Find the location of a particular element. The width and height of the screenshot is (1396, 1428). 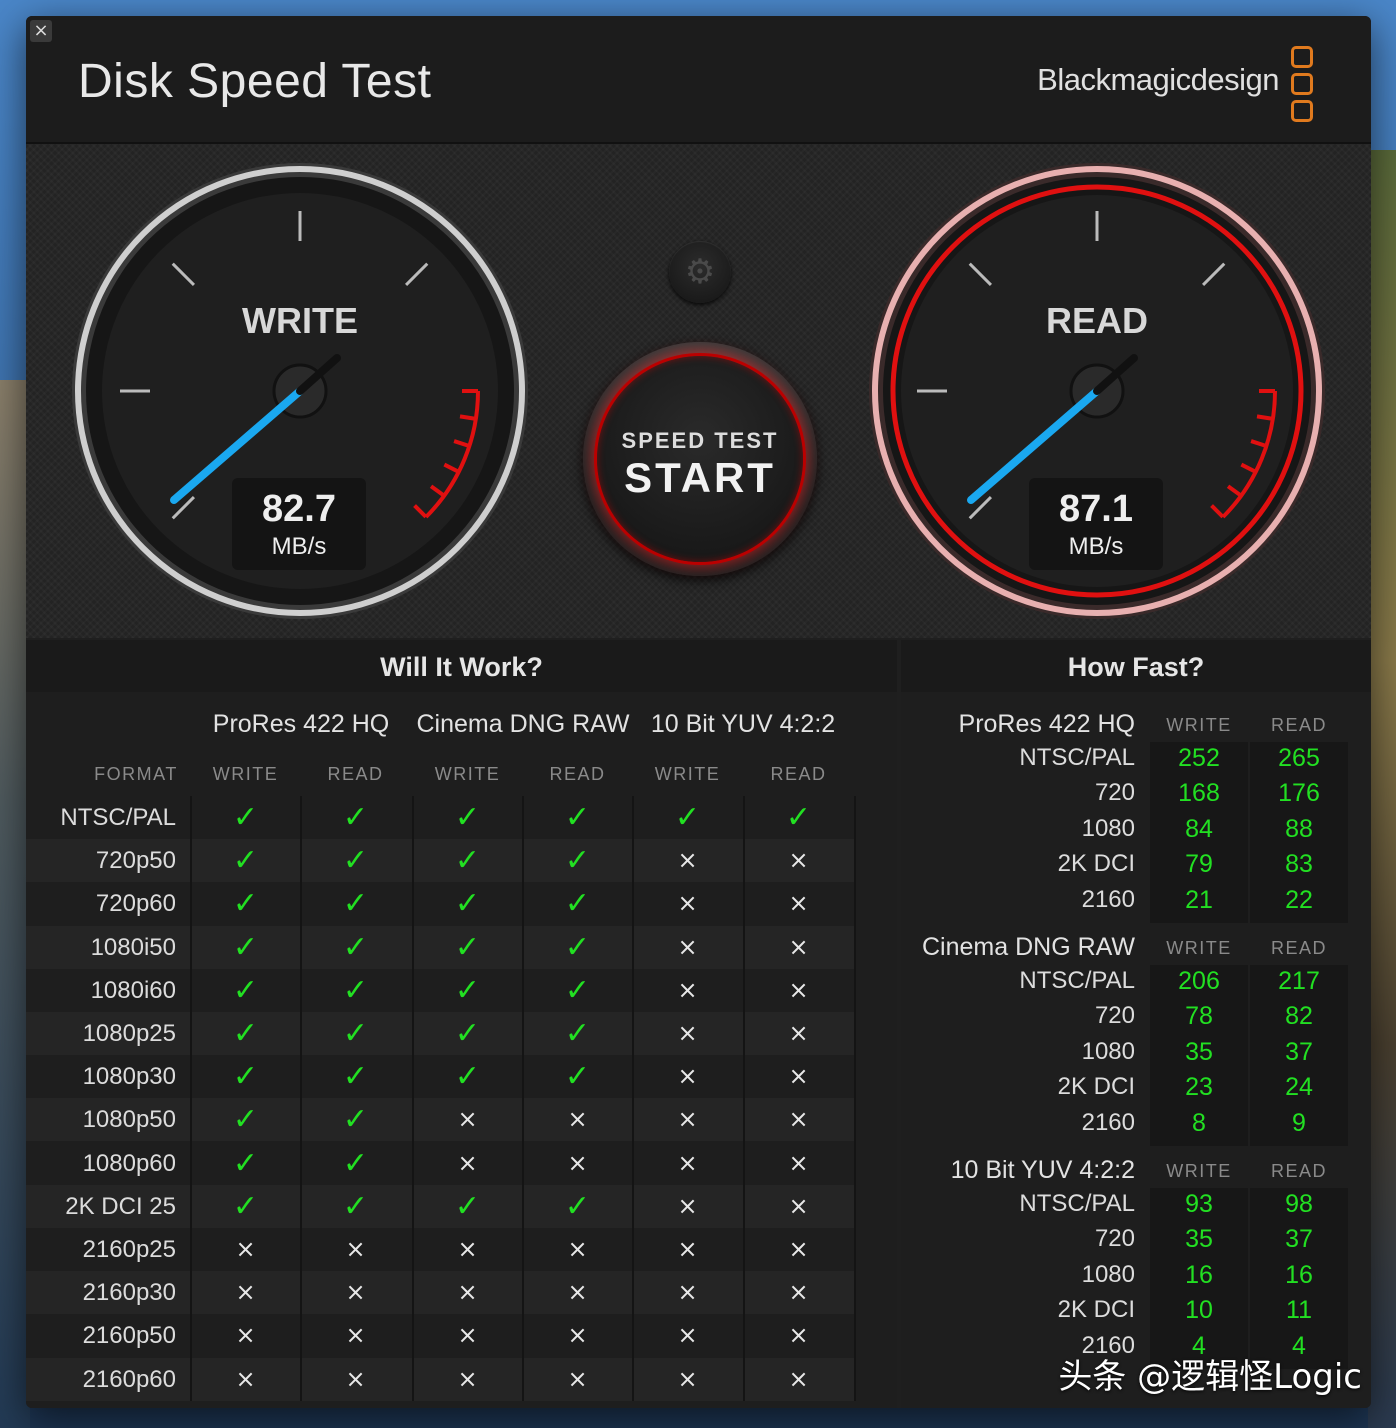

how-fast-read-value: 9 is located at coordinates (1299, 1122).